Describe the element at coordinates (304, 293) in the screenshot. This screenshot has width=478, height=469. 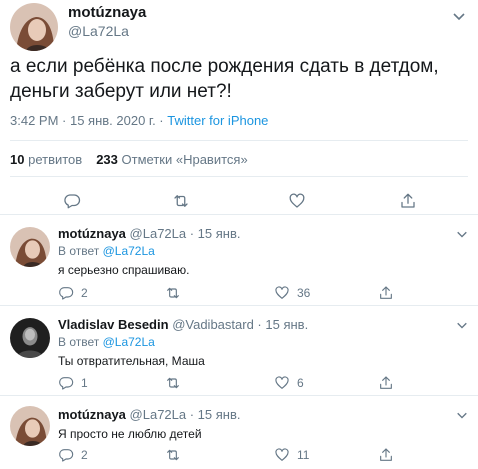
I see `like-count: 36` at that location.